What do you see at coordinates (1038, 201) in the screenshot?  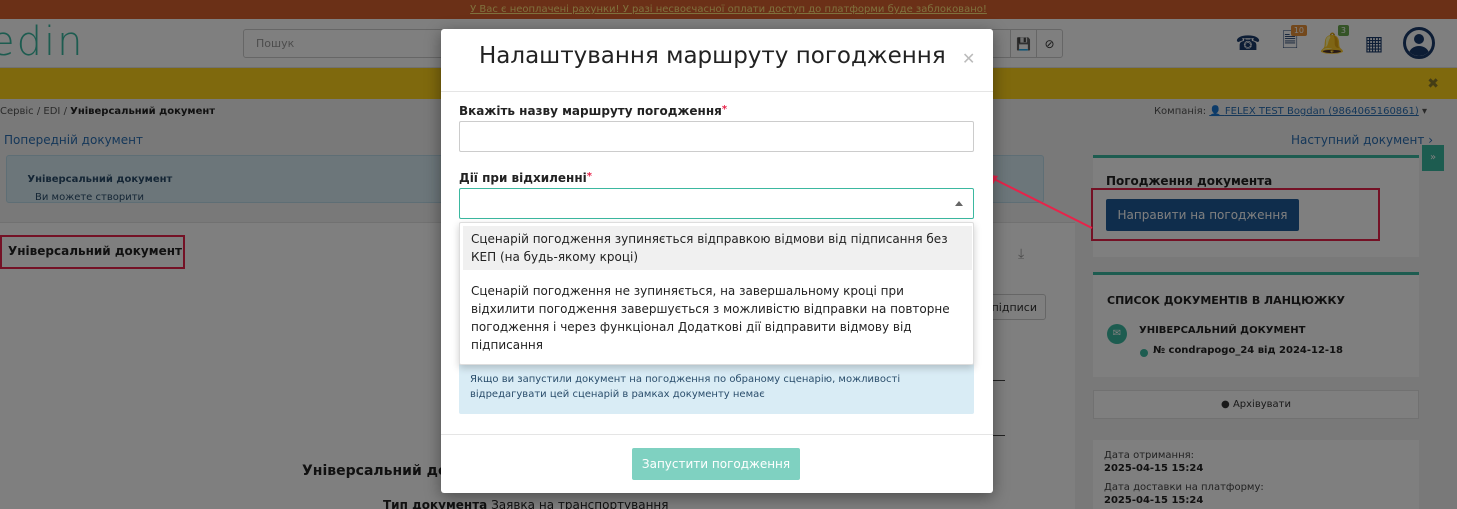 I see `annotation-arrow` at bounding box center [1038, 201].